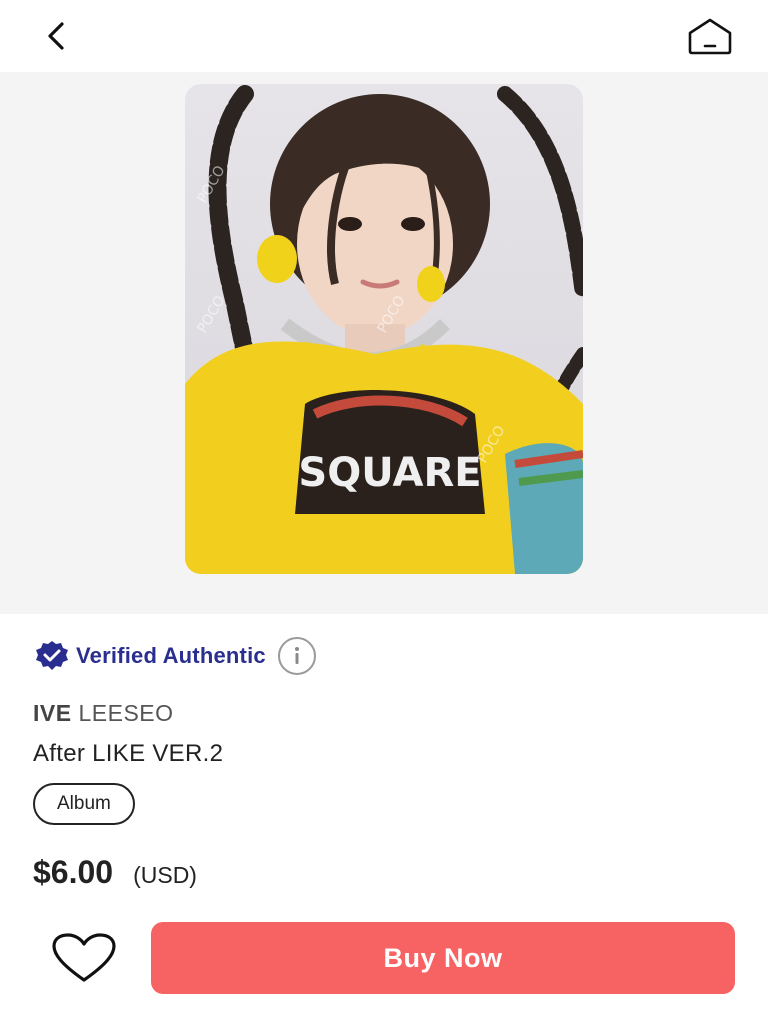 The image size is (768, 1024). I want to click on info-icon, so click(296, 655).